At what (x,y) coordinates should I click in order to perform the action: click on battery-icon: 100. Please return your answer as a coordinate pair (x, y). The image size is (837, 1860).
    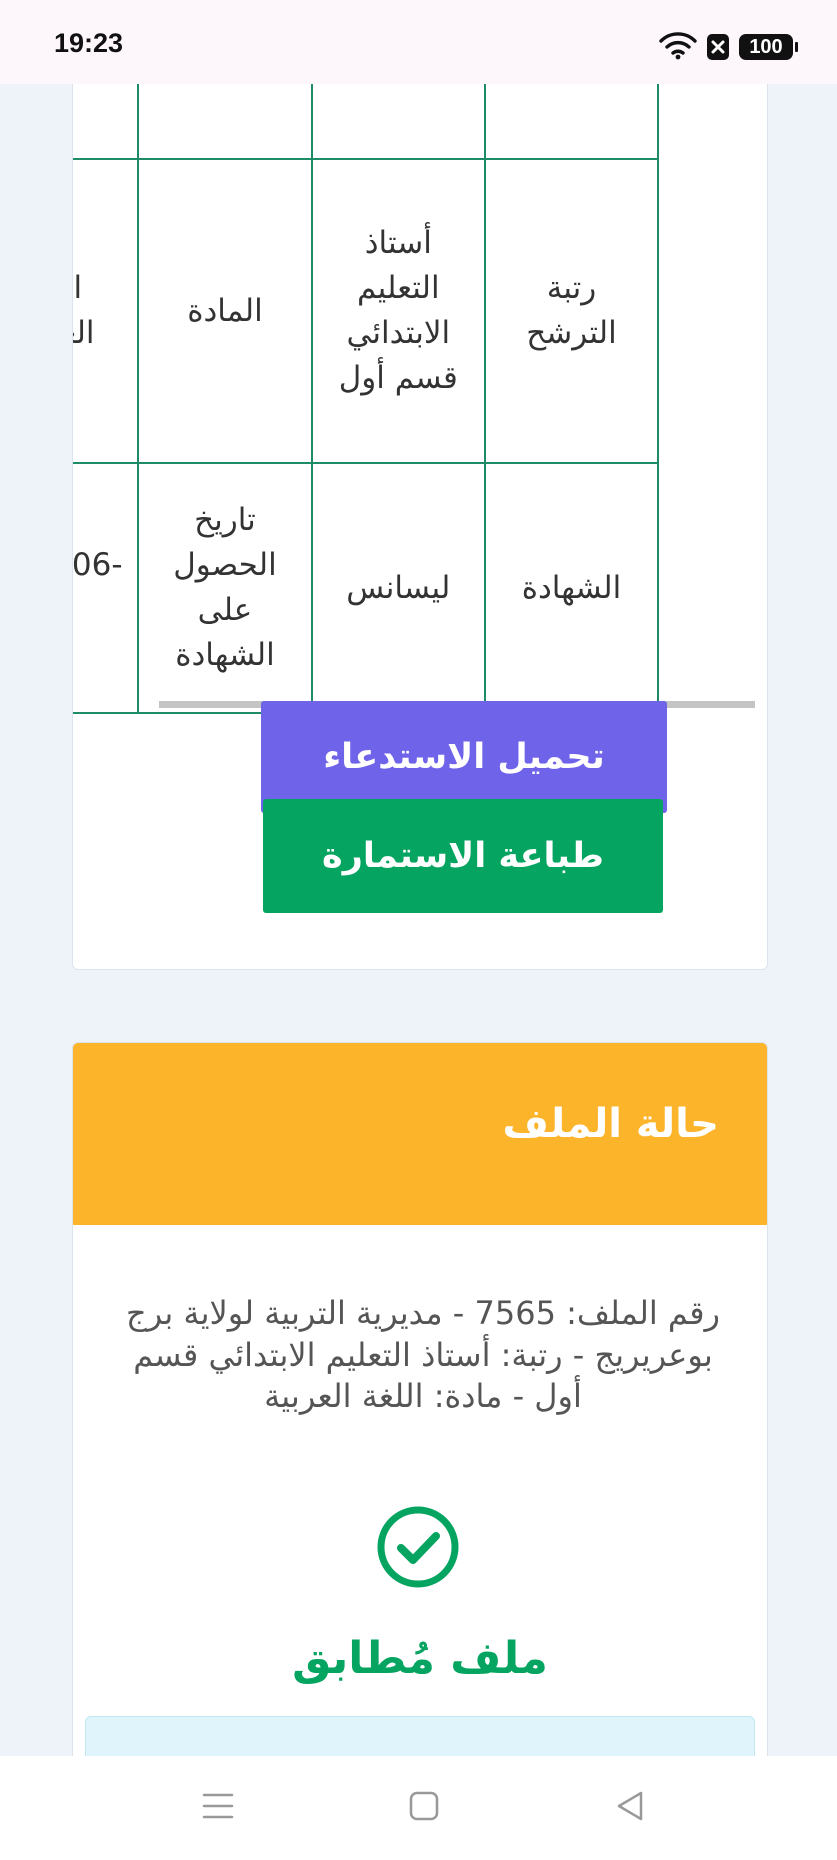
    Looking at the image, I should click on (768, 47).